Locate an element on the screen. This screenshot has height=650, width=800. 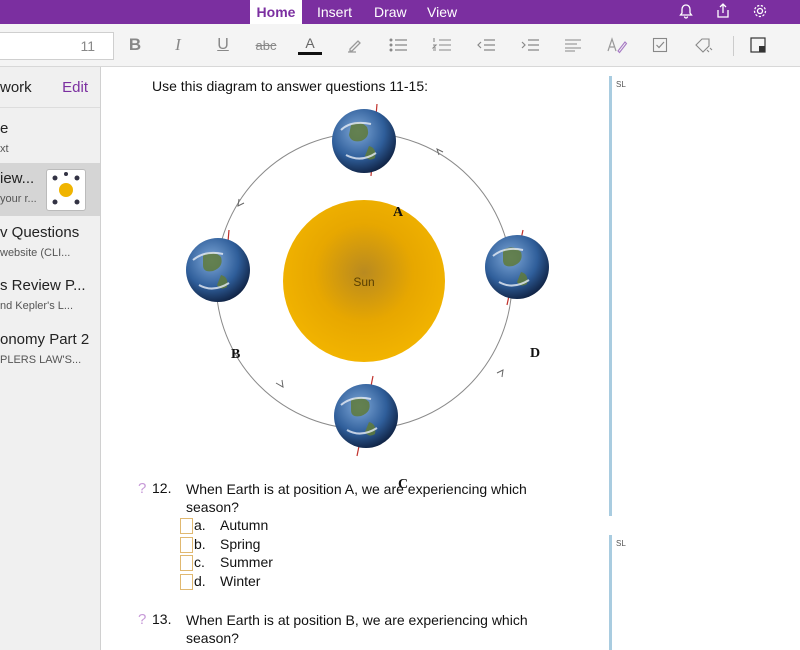
page-preview: xt is located at coordinates (4, 149).